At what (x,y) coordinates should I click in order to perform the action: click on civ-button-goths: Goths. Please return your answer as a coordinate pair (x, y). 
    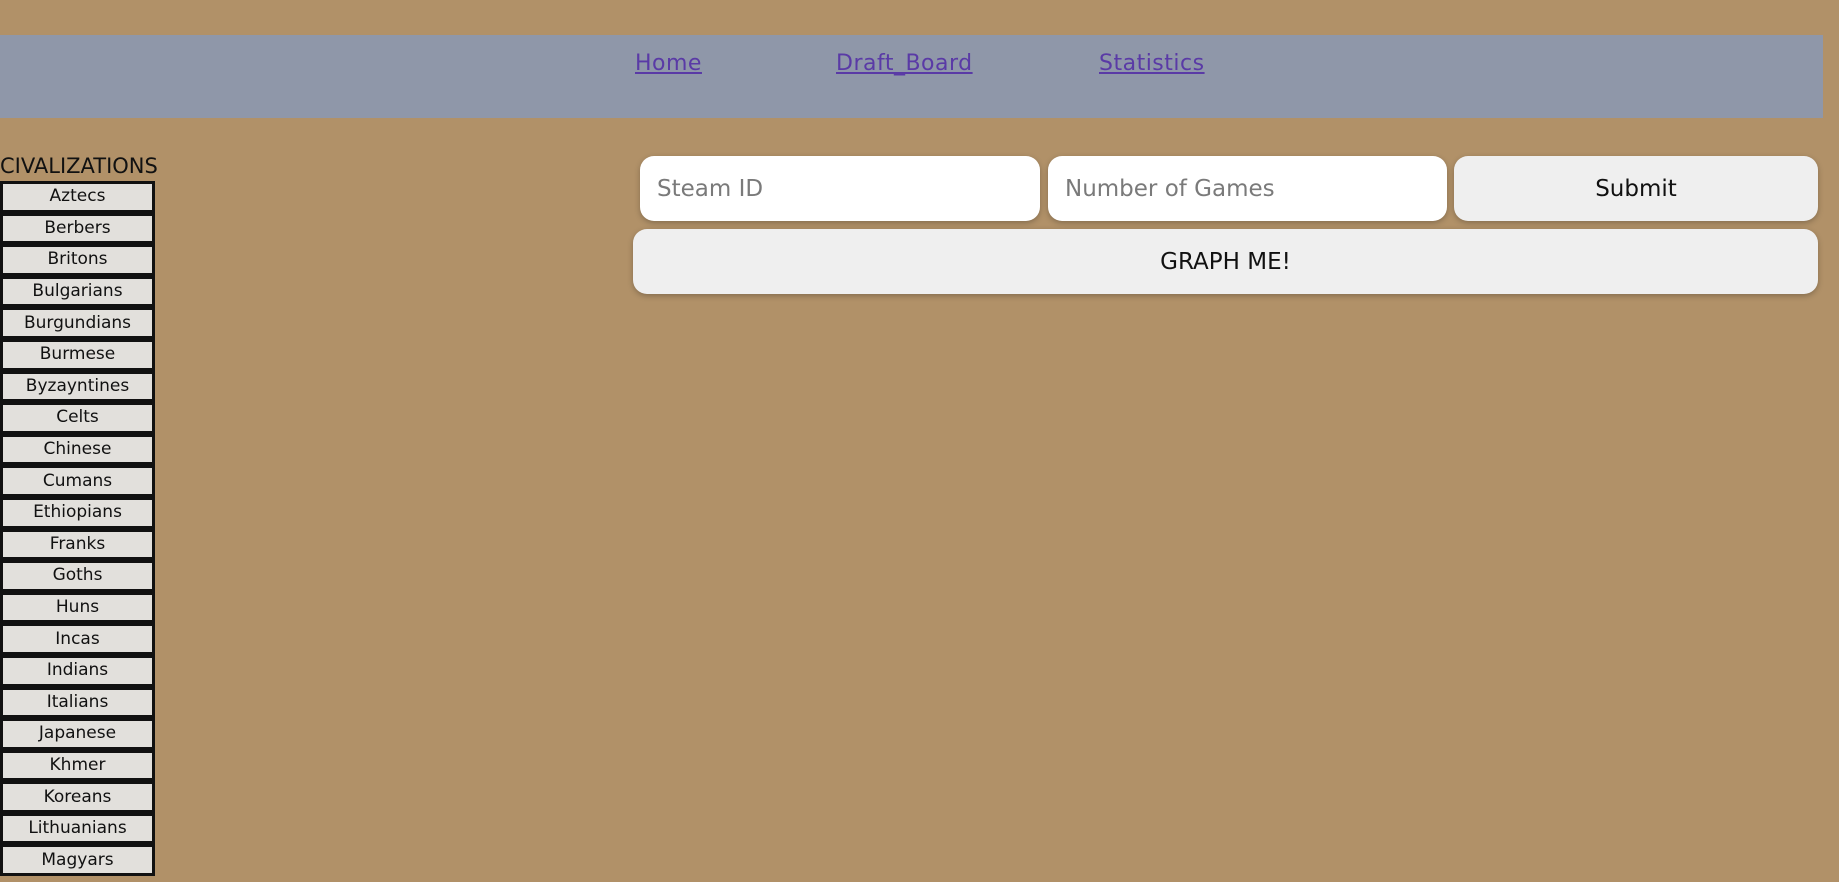
    Looking at the image, I should click on (77, 576).